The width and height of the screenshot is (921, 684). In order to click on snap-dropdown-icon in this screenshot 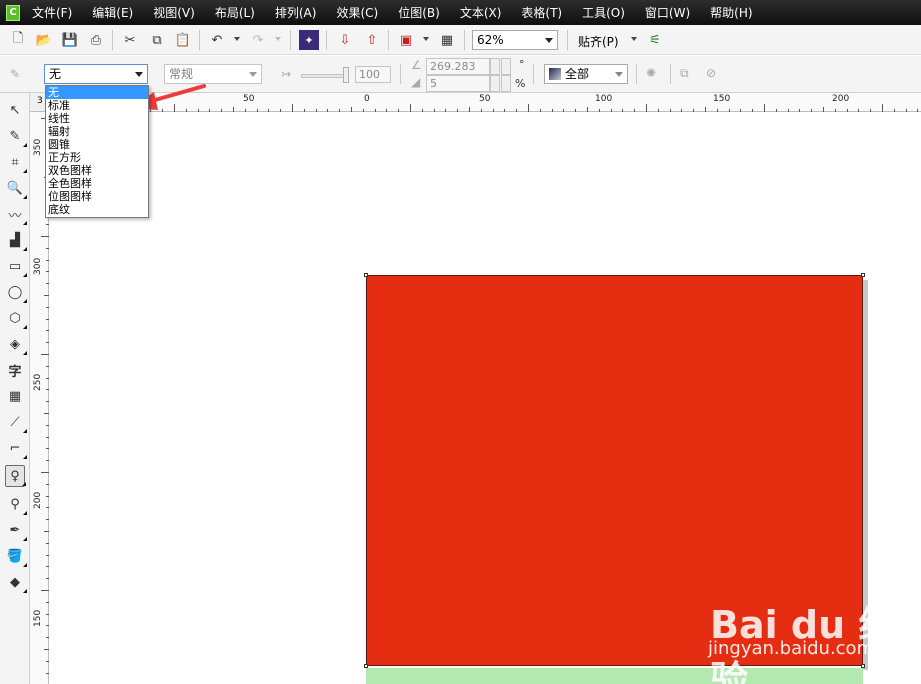, I will do `click(634, 39)`.